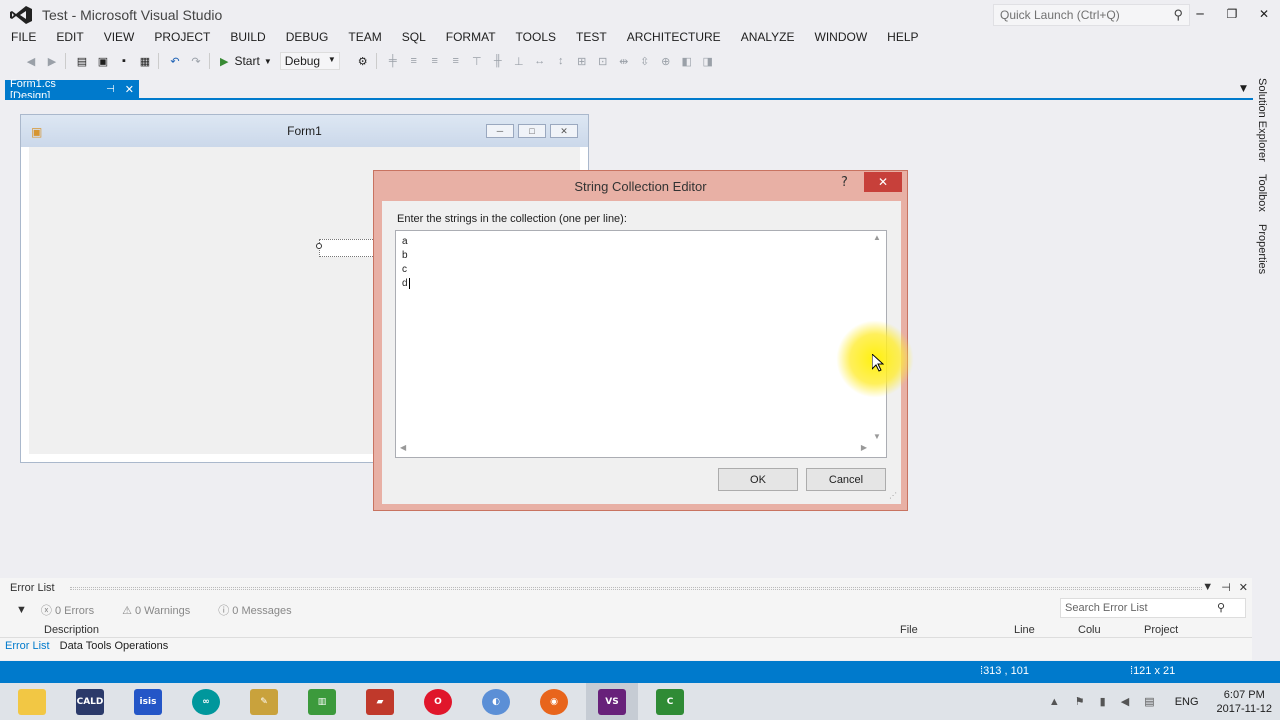 The width and height of the screenshot is (1280, 720). What do you see at coordinates (72, 90) in the screenshot?
I see `tab-form1-design: Form1.cs [Design] ⊣ ✕` at bounding box center [72, 90].